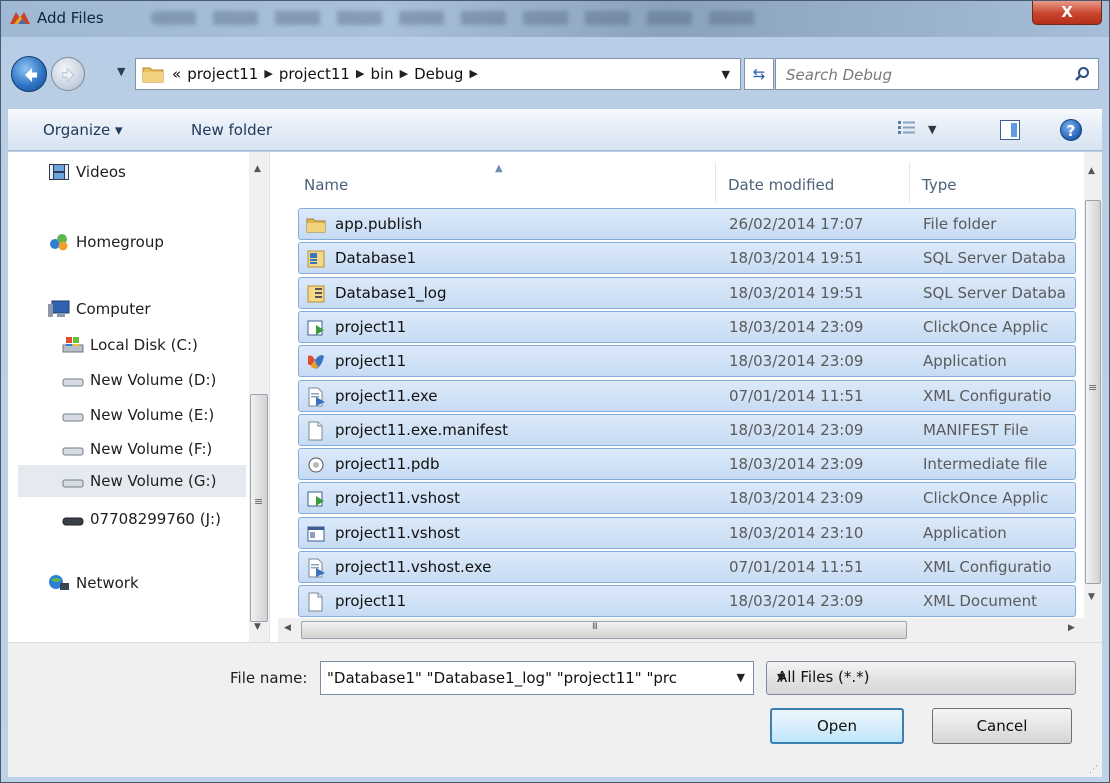 This screenshot has height=783, width=1110. What do you see at coordinates (1071, 130) in the screenshot?
I see `help-button: ?` at bounding box center [1071, 130].